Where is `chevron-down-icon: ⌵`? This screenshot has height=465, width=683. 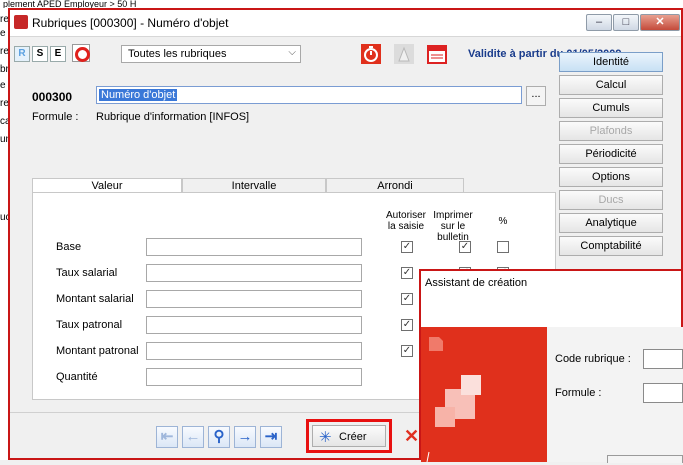 chevron-down-icon: ⌵ is located at coordinates (292, 52).